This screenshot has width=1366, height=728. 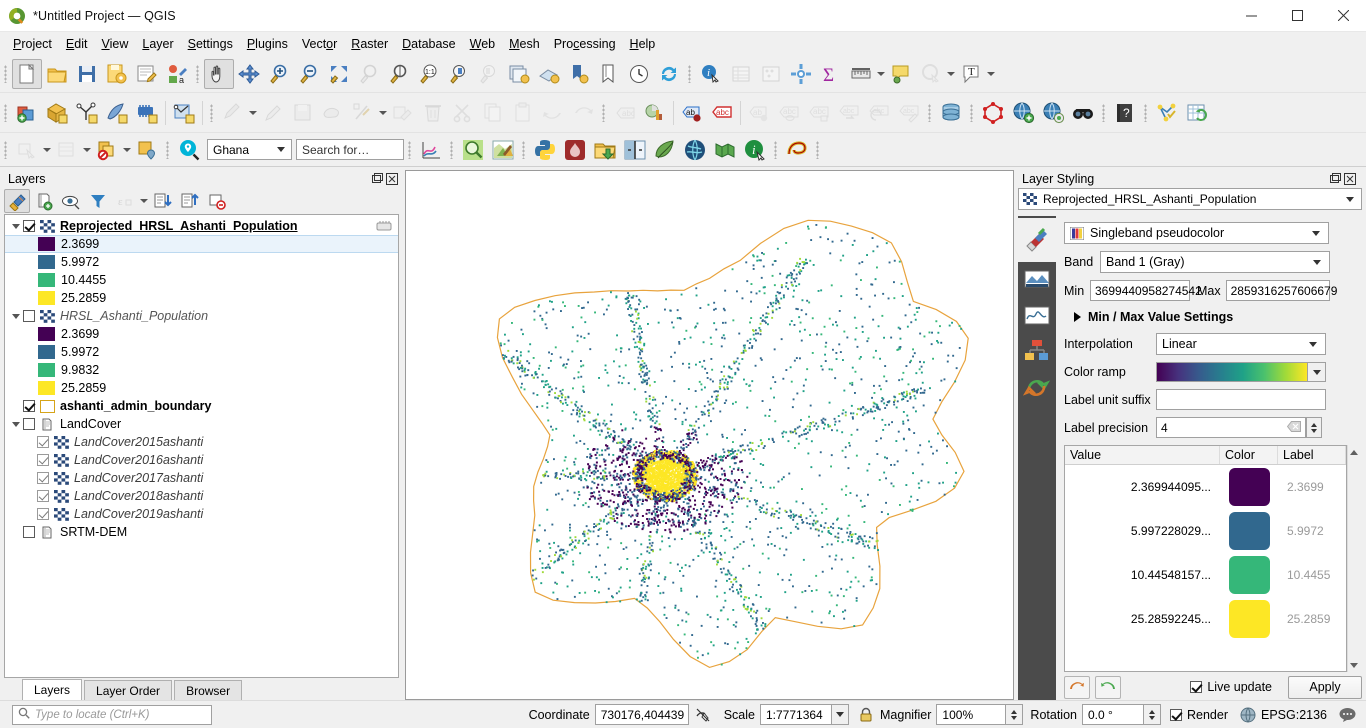 I want to click on panel-tab-layer-order: Layer Order, so click(x=128, y=690).